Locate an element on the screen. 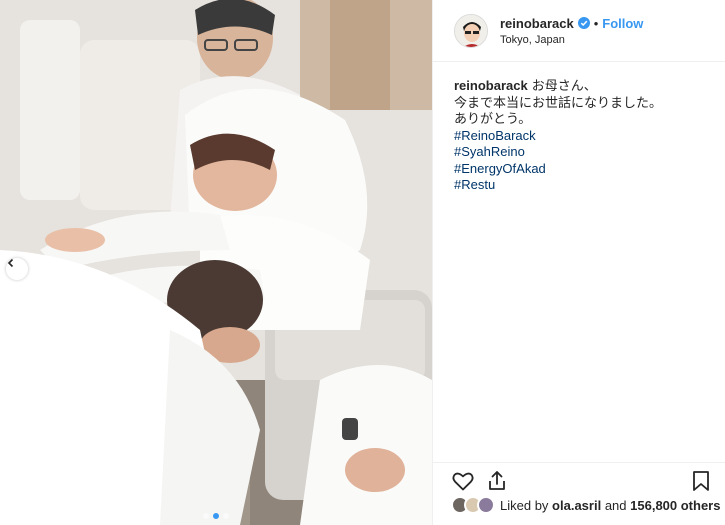  caption-text-line1: お母さん、 is located at coordinates (564, 85).